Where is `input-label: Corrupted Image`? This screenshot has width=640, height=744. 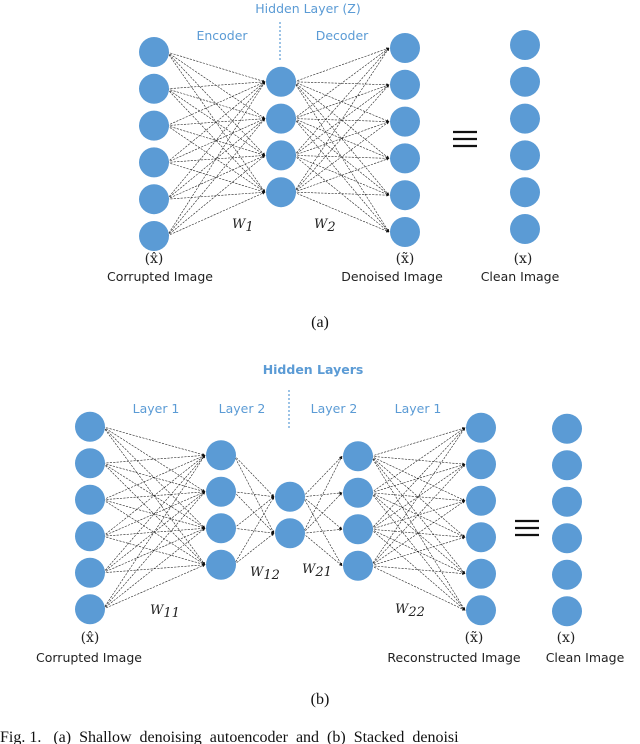 input-label: Corrupted Image is located at coordinates (89, 657).